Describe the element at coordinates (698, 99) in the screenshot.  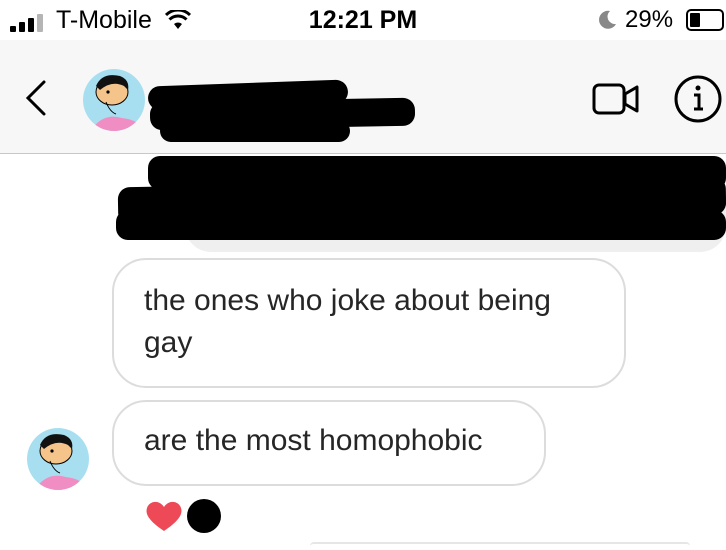
I see `info-icon` at that location.